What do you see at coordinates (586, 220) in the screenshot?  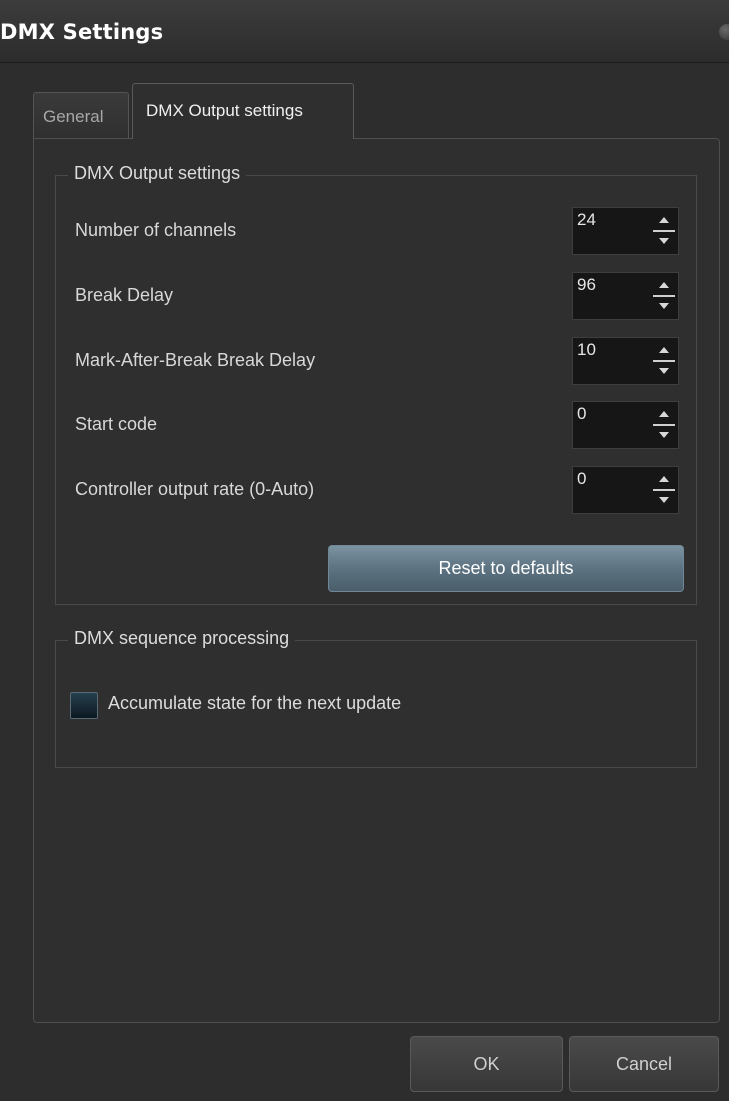 I see `number-of-channels-value: 24` at bounding box center [586, 220].